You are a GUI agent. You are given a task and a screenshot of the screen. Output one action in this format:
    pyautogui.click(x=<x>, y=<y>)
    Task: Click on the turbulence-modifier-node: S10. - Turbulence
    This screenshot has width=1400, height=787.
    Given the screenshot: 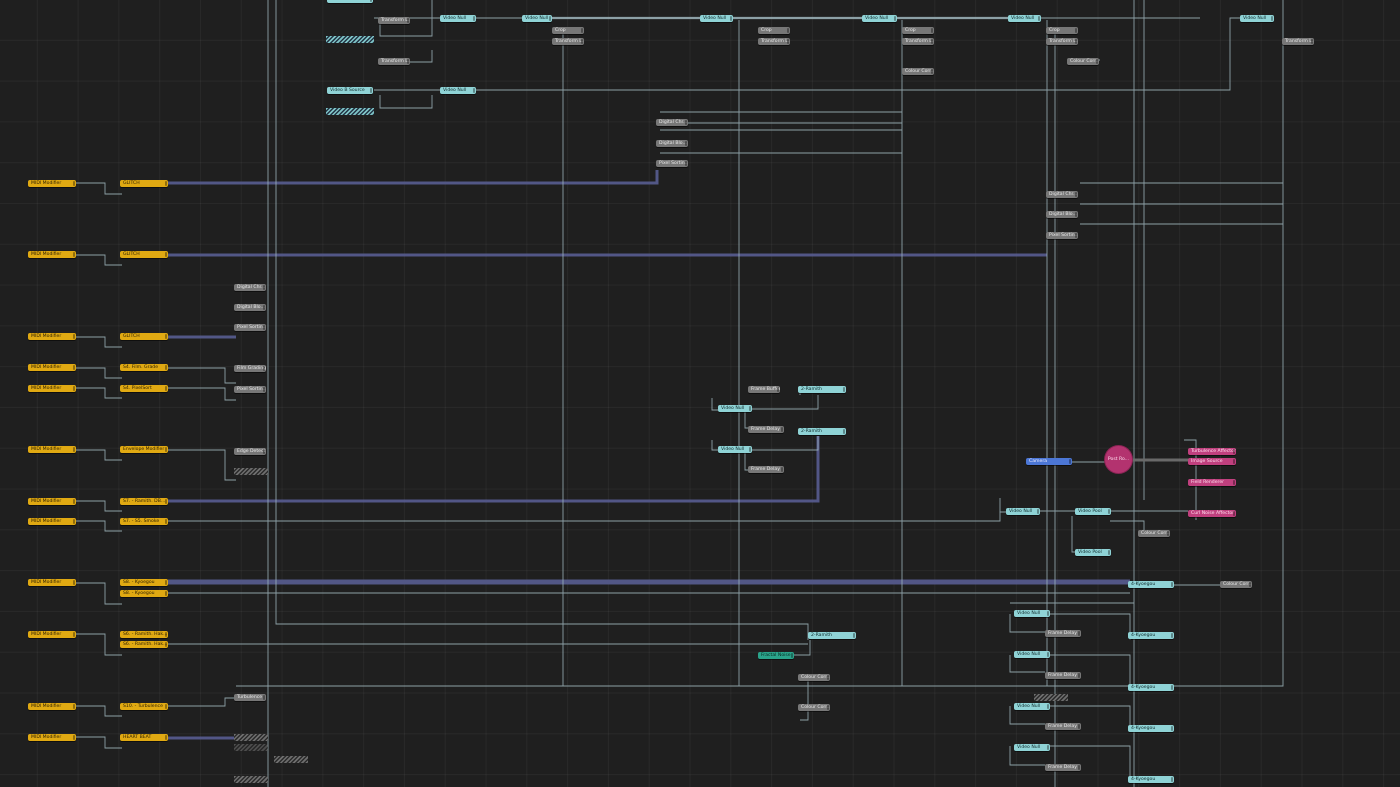 What is the action you would take?
    pyautogui.click(x=144, y=706)
    